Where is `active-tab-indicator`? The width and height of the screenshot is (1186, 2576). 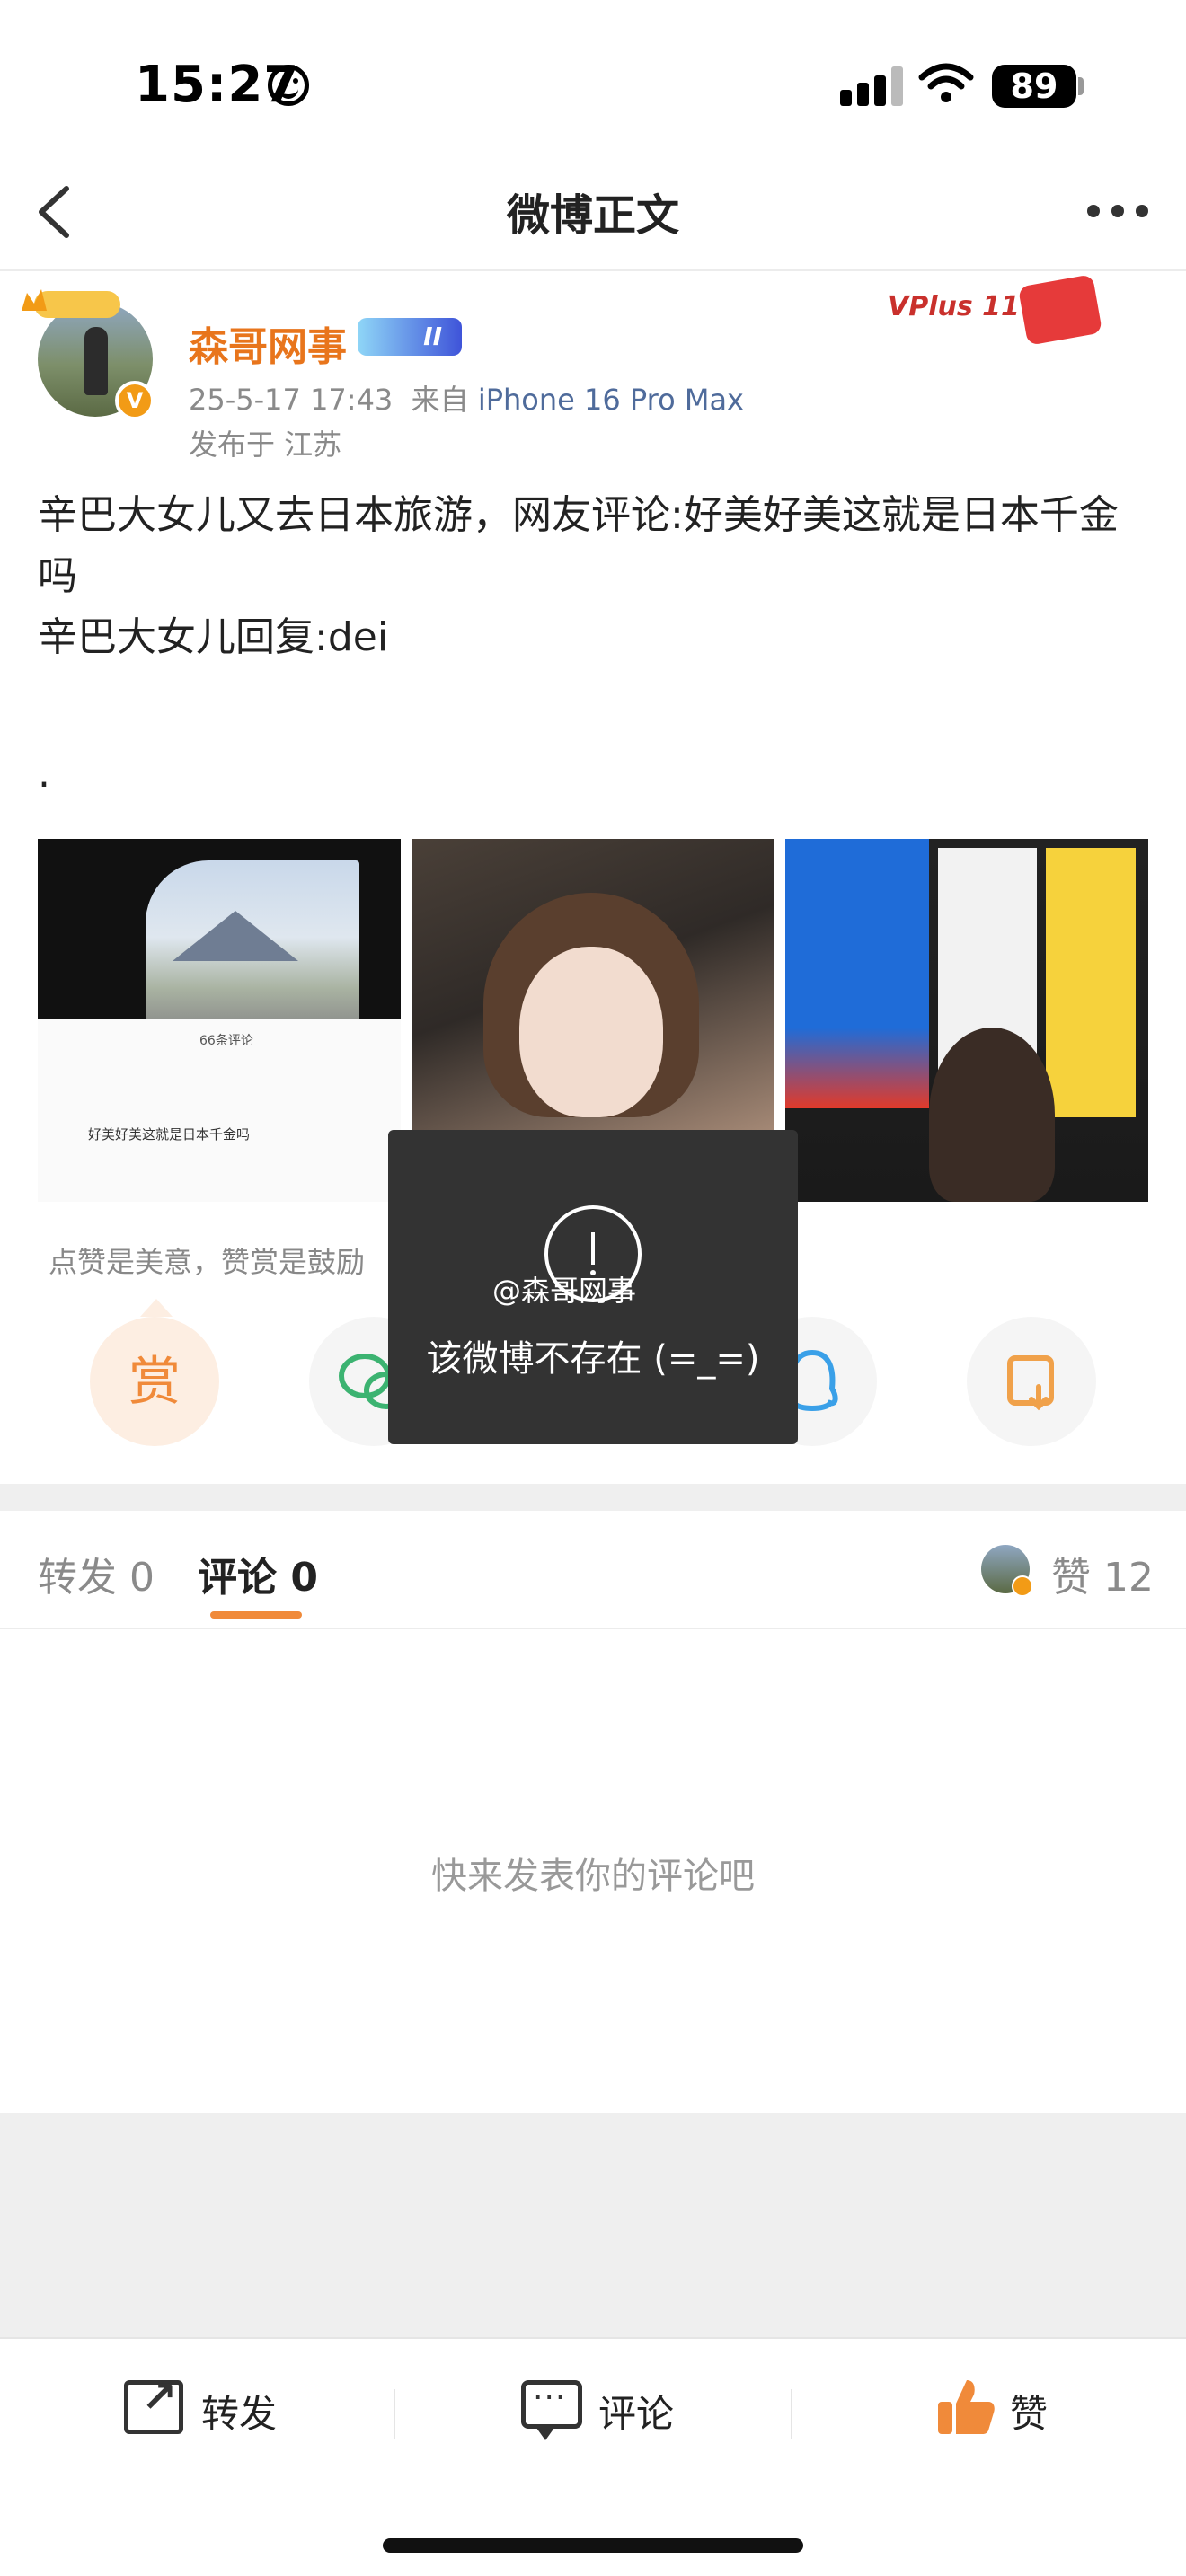
active-tab-indicator is located at coordinates (256, 1615).